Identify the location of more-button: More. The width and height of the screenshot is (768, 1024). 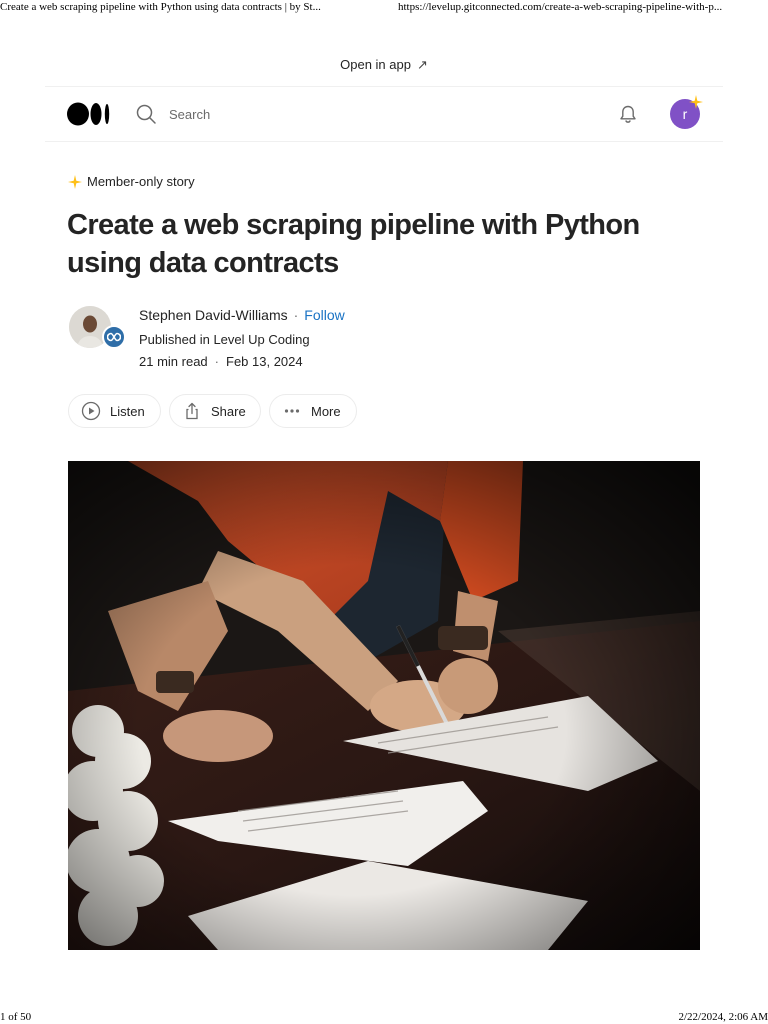
(313, 411).